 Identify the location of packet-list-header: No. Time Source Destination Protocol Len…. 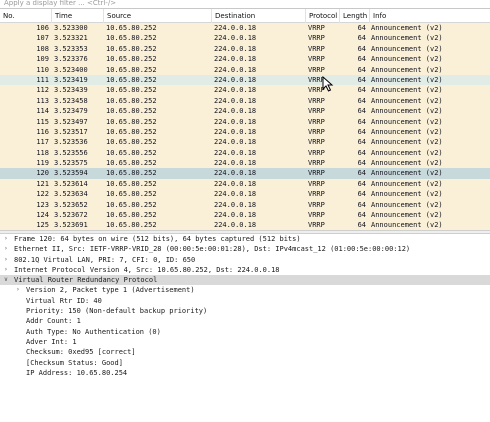
(245, 16).